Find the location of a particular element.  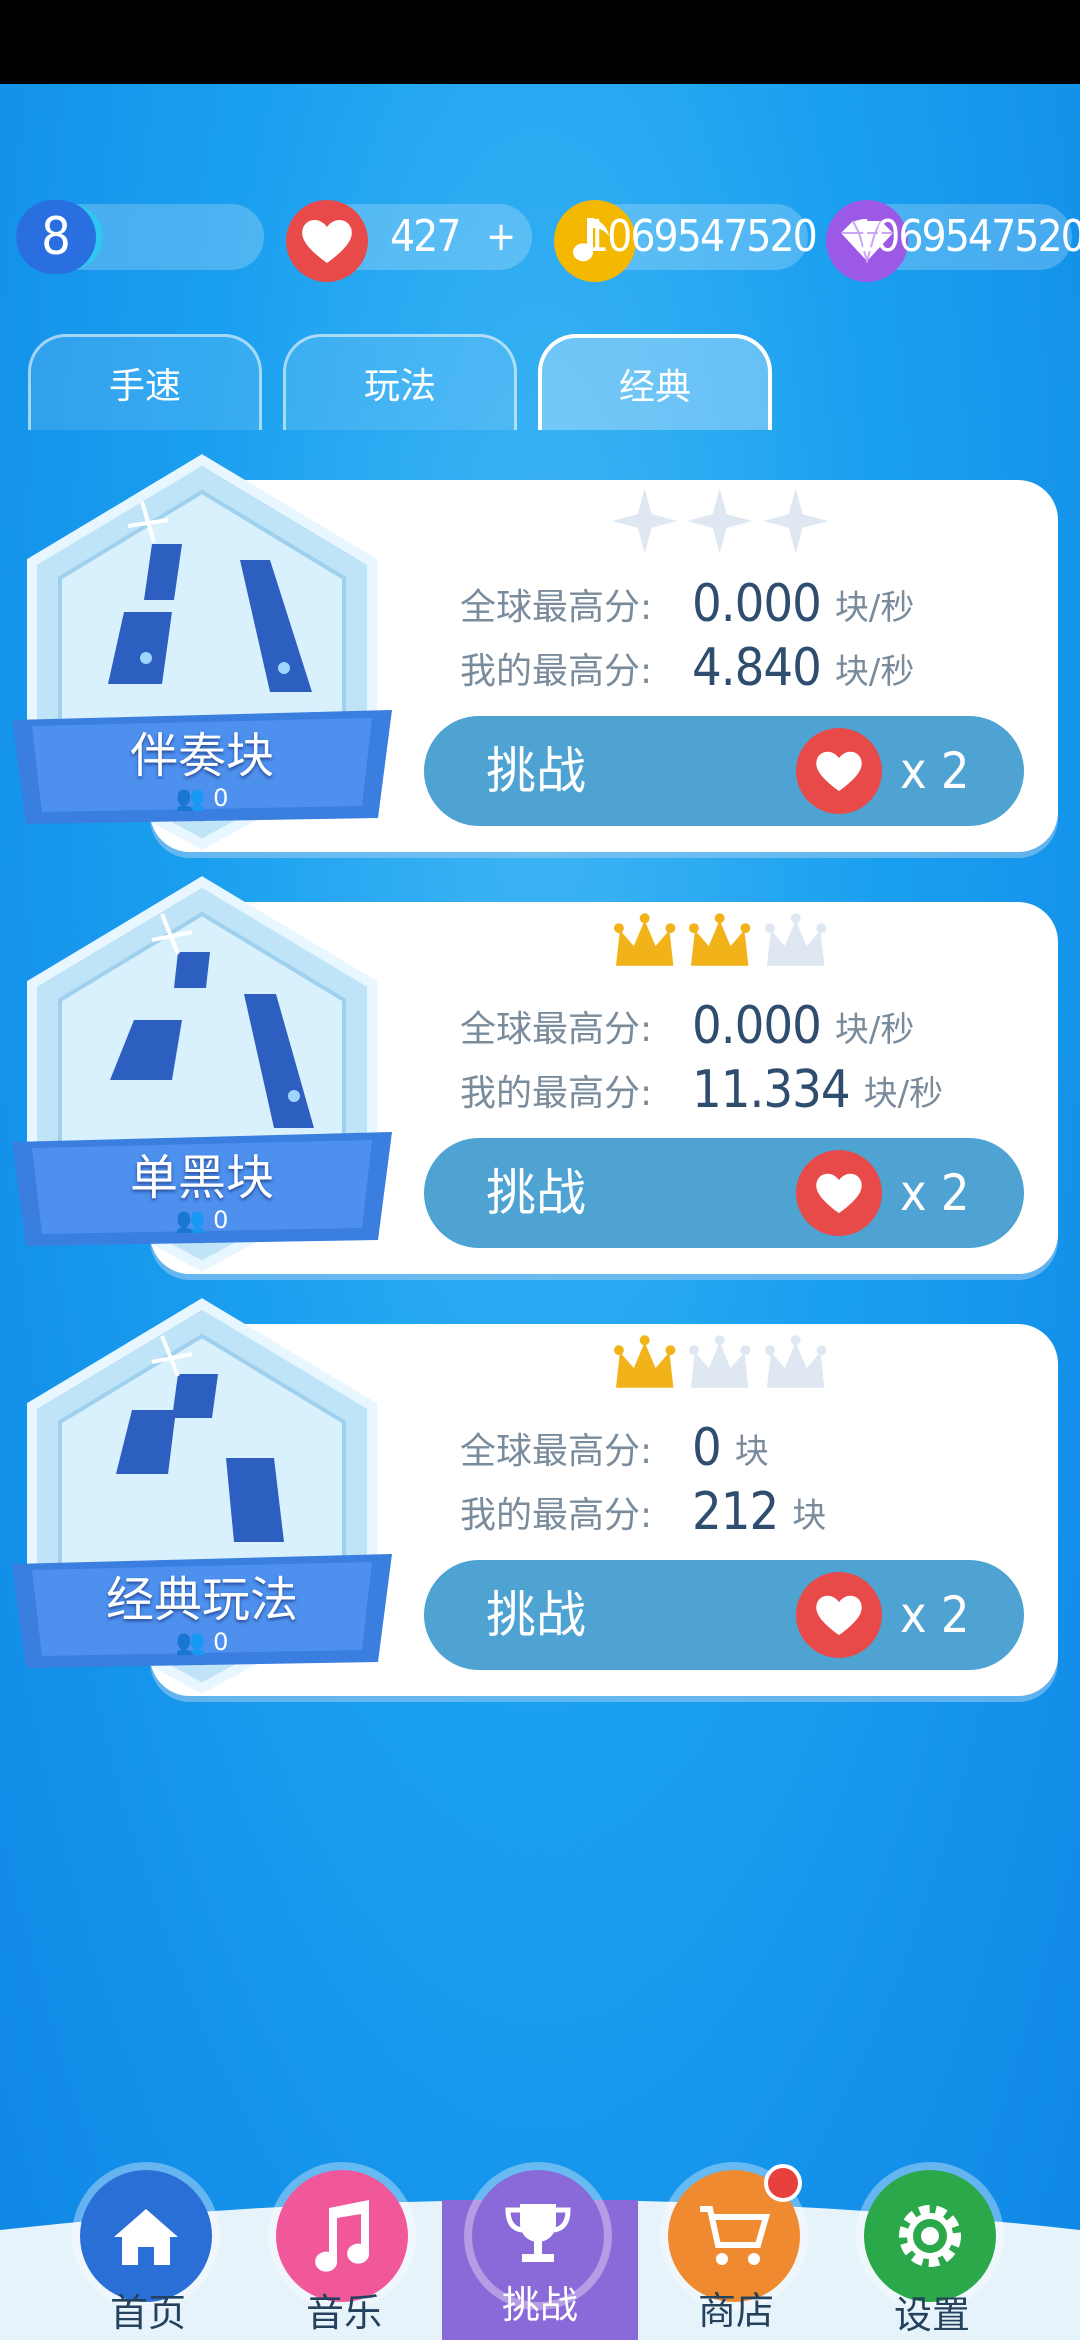

nav-shop: 商店 is located at coordinates (736, 2252).